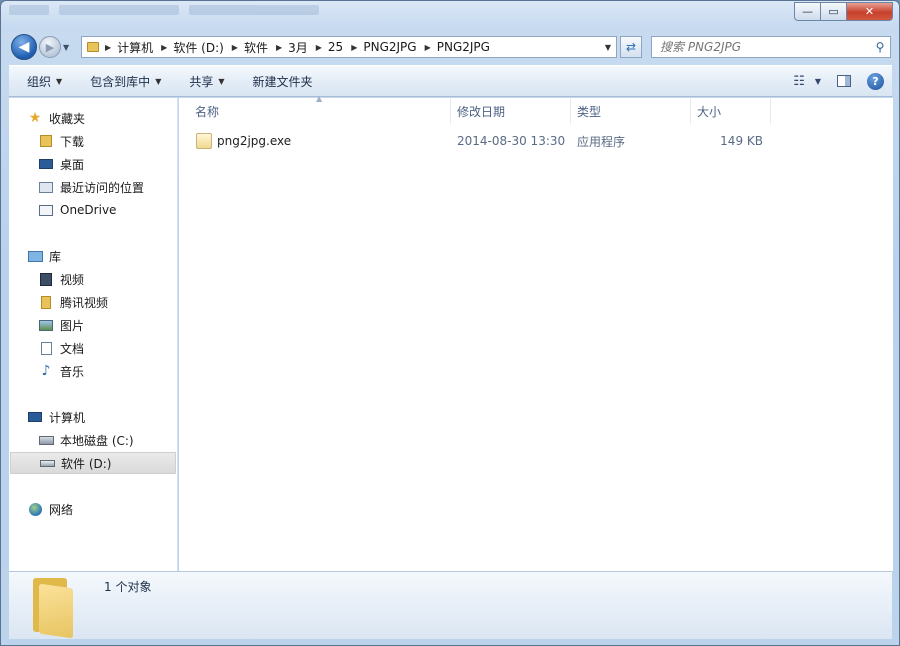  I want to click on sidebar-label: 计算机, so click(67, 417).